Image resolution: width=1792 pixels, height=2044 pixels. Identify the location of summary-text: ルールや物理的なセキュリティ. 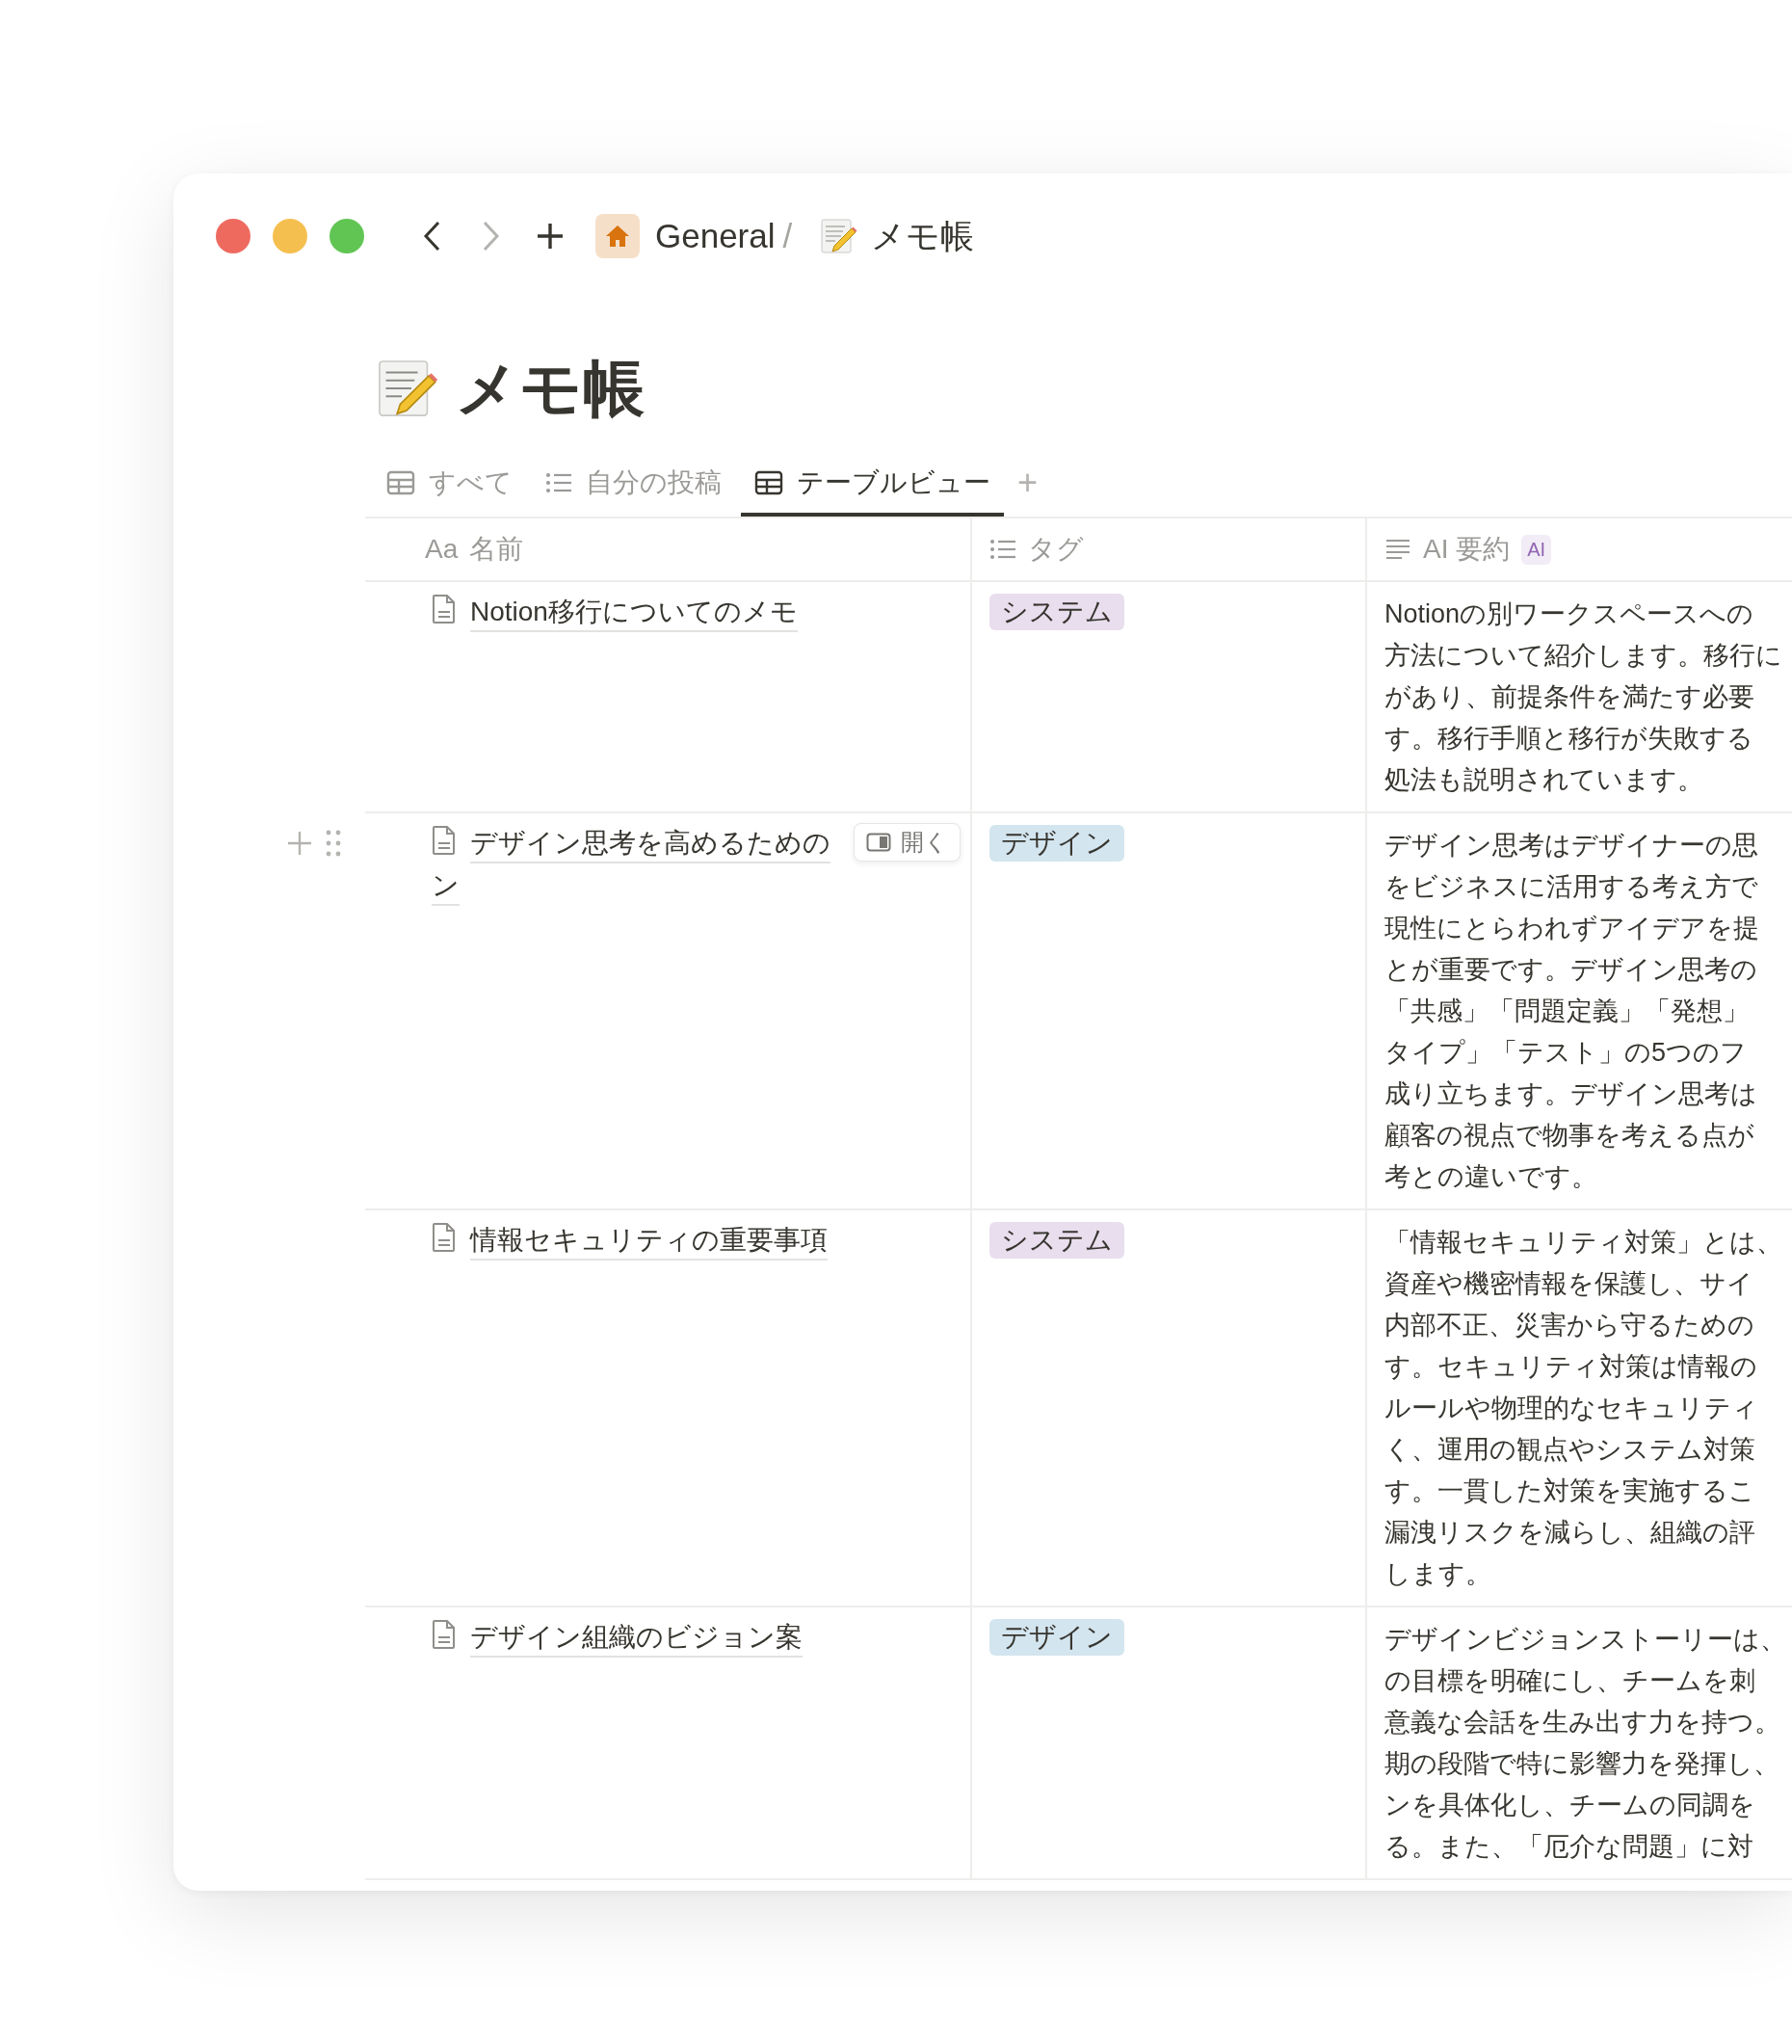
(1571, 1408).